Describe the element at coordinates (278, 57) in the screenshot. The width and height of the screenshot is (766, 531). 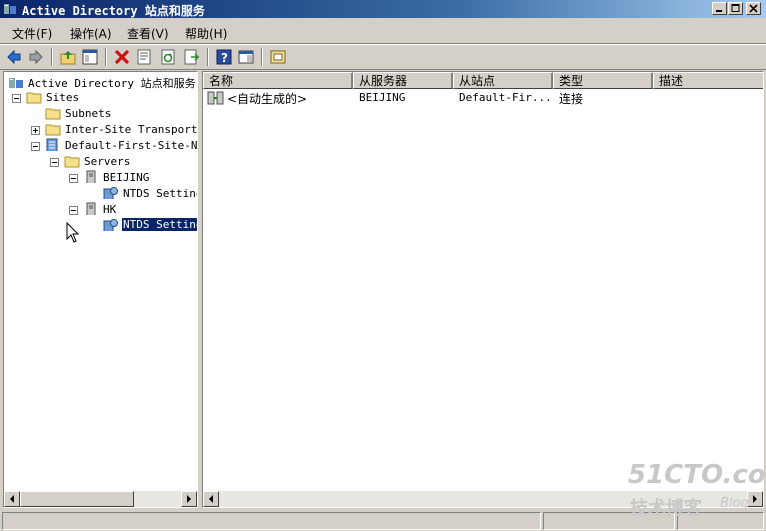
I see `new-window-icon` at that location.